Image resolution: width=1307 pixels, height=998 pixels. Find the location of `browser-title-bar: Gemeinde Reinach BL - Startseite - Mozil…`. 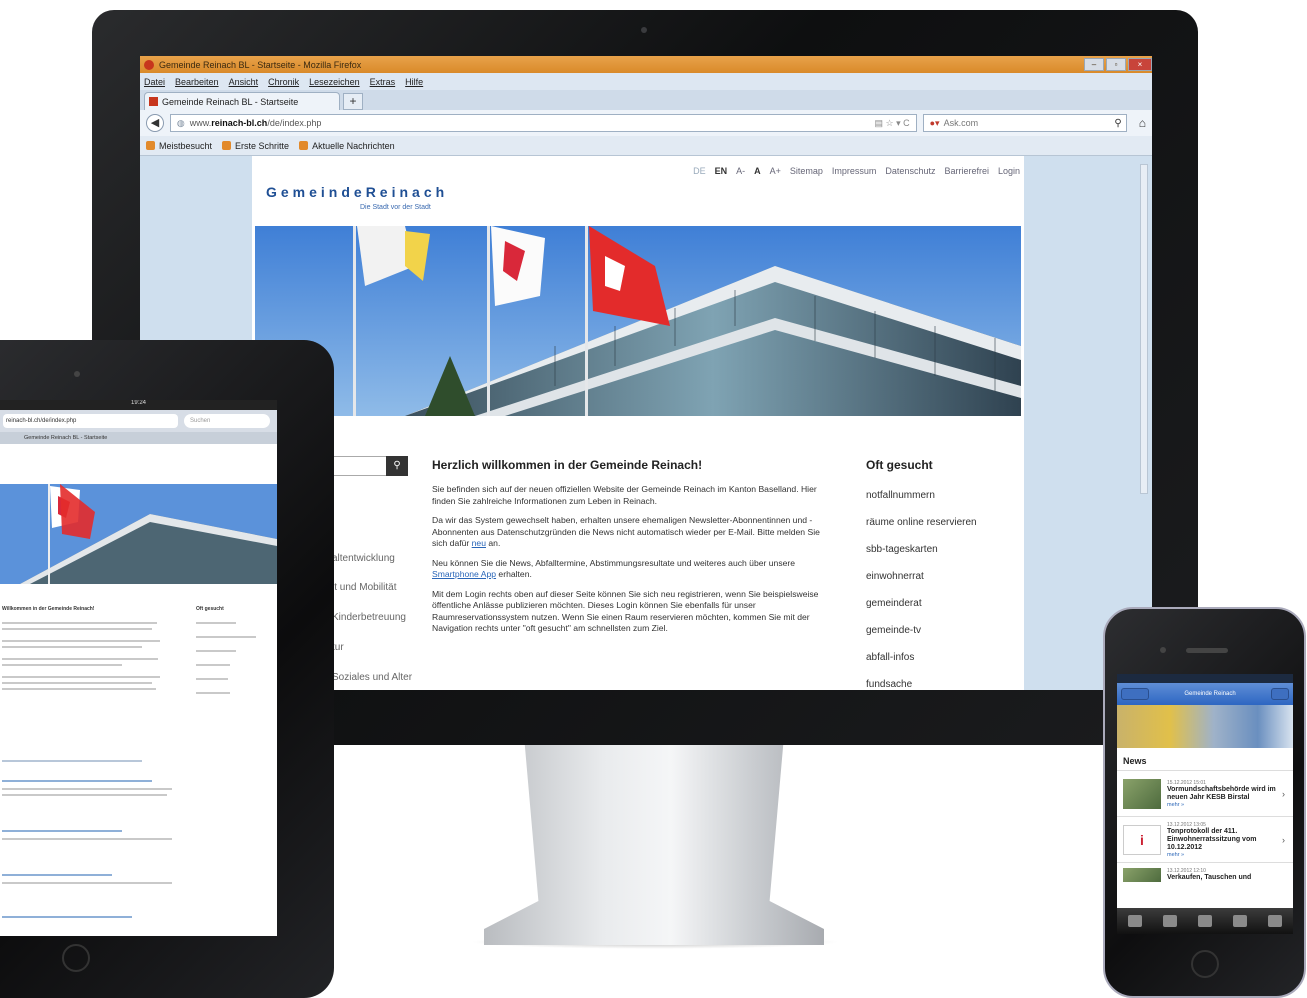

browser-title-bar: Gemeinde Reinach BL - Startseite - Mozil… is located at coordinates (646, 64).